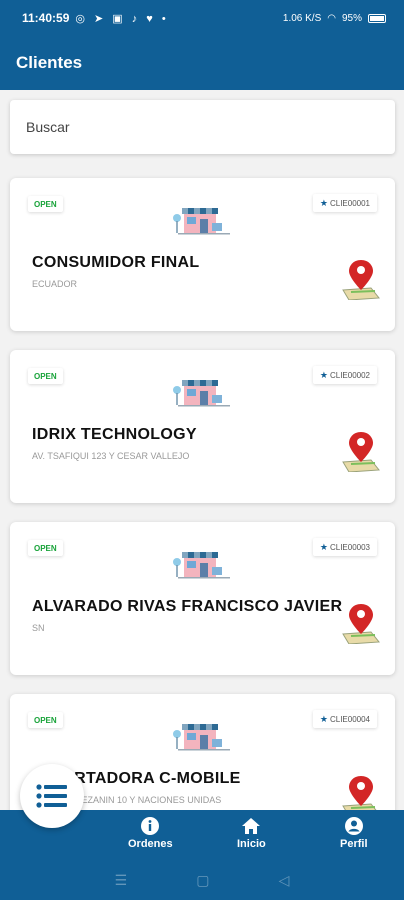 The image size is (404, 900). I want to click on notification-icons: ◎ ➤ ▣ ♪ ♥ •, so click(122, 18).